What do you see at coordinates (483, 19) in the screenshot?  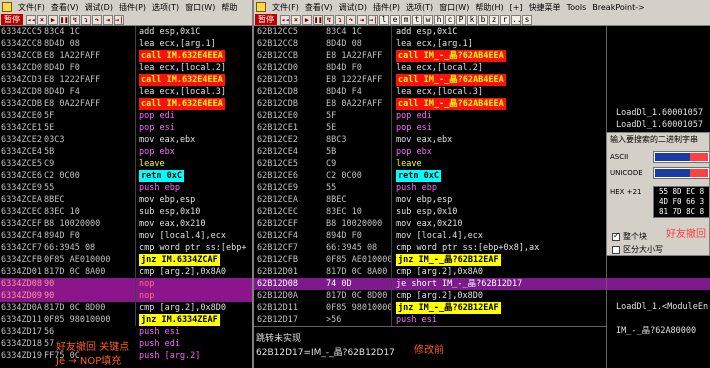 I see `window-breakpoints-button: b` at bounding box center [483, 19].